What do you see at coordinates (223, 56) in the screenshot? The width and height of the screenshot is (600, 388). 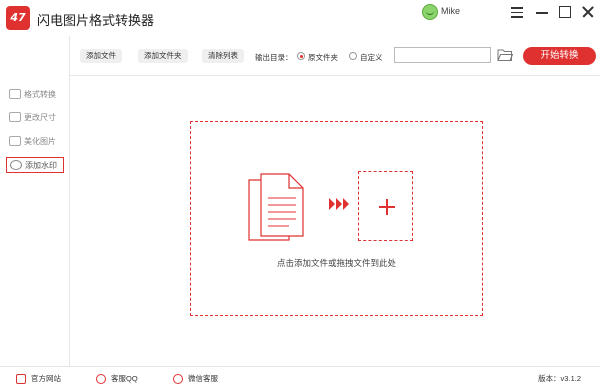 I see `clear-list-button: 清除列表` at bounding box center [223, 56].